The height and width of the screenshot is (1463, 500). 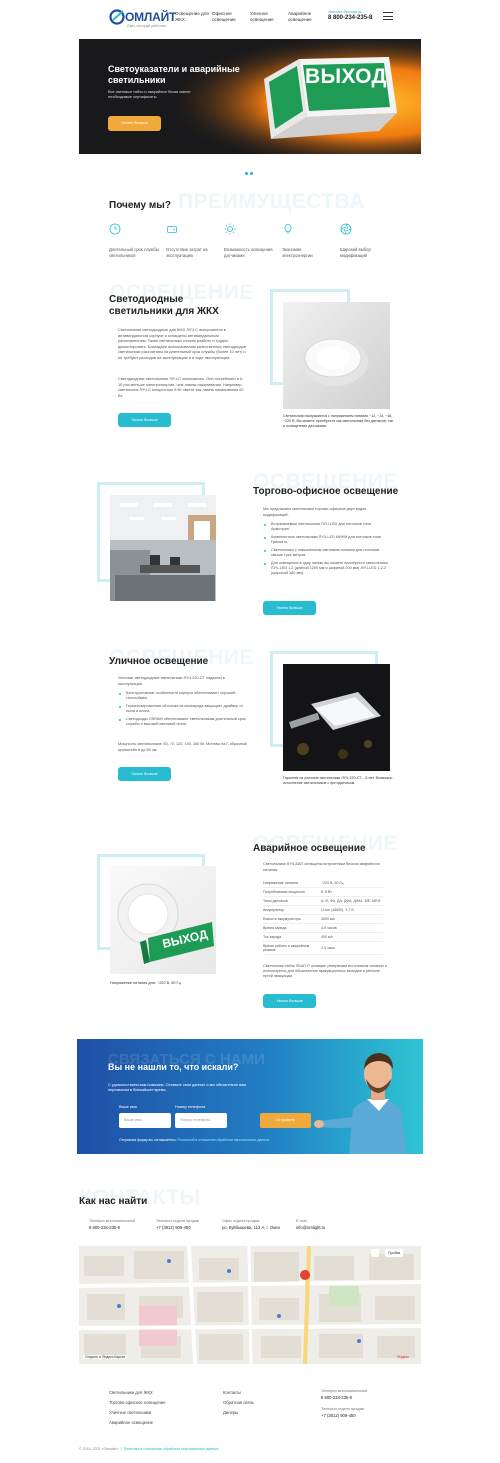 What do you see at coordinates (164, 305) in the screenshot?
I see `zhkh-title: Светодиодные светильники для ЖКХ` at bounding box center [164, 305].